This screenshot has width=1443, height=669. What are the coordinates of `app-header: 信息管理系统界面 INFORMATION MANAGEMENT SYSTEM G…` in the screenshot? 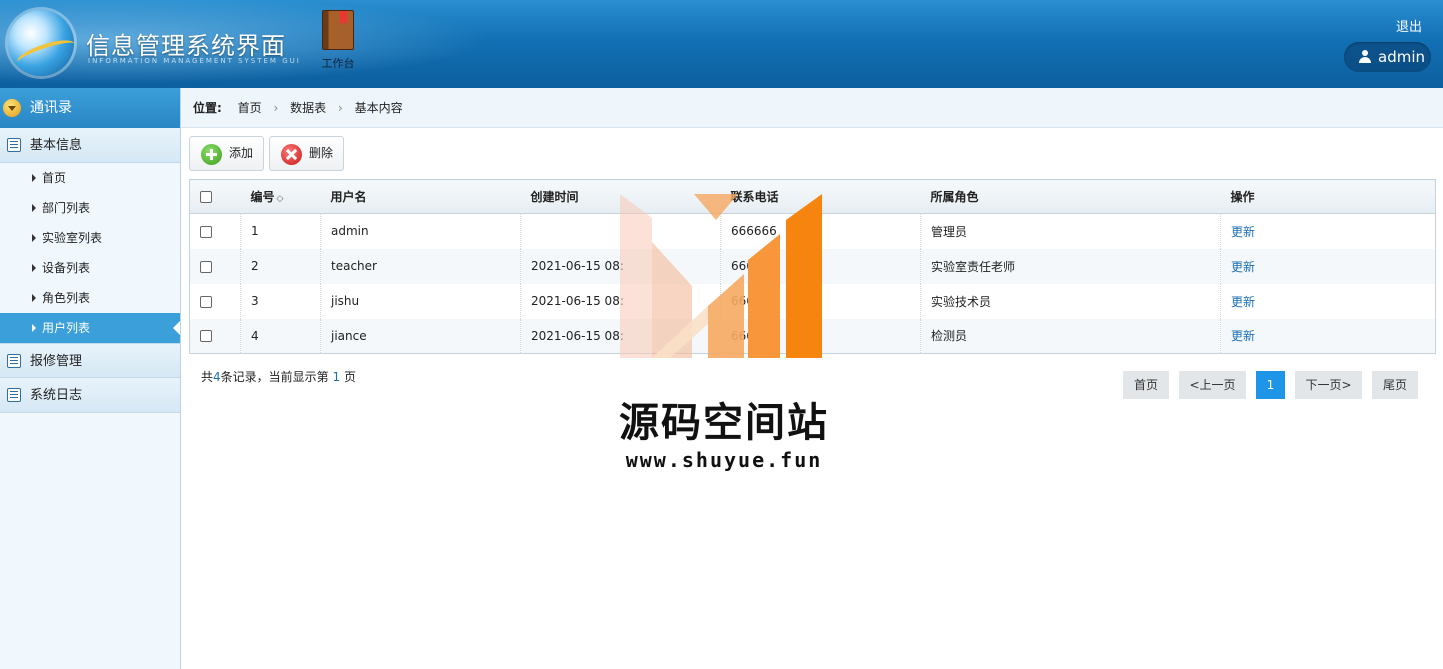 It's located at (721, 44).